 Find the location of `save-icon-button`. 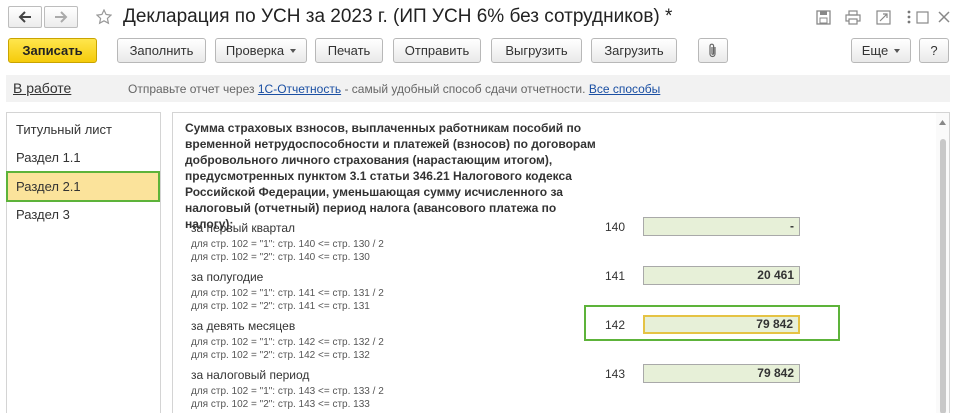

save-icon-button is located at coordinates (823, 17).